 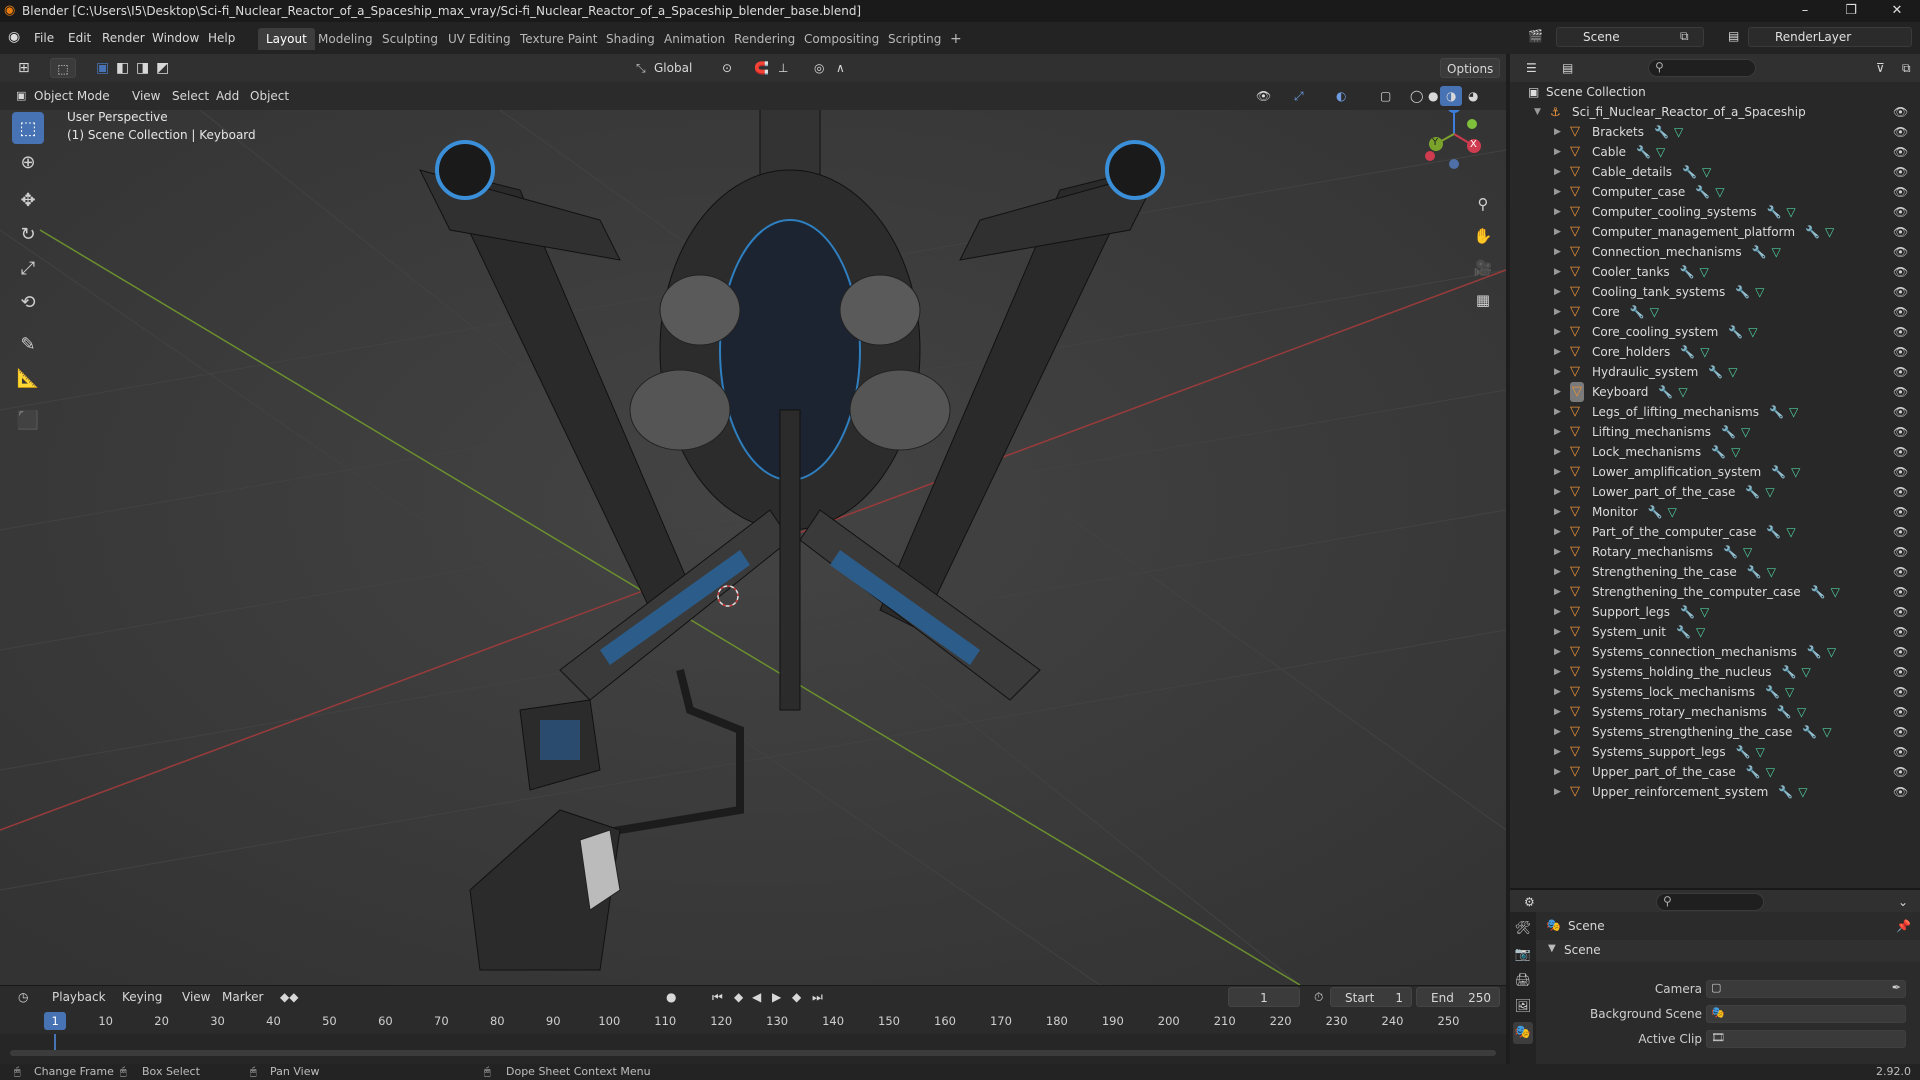 What do you see at coordinates (28, 302) in the screenshot?
I see `transform-tool-icon: ⟲` at bounding box center [28, 302].